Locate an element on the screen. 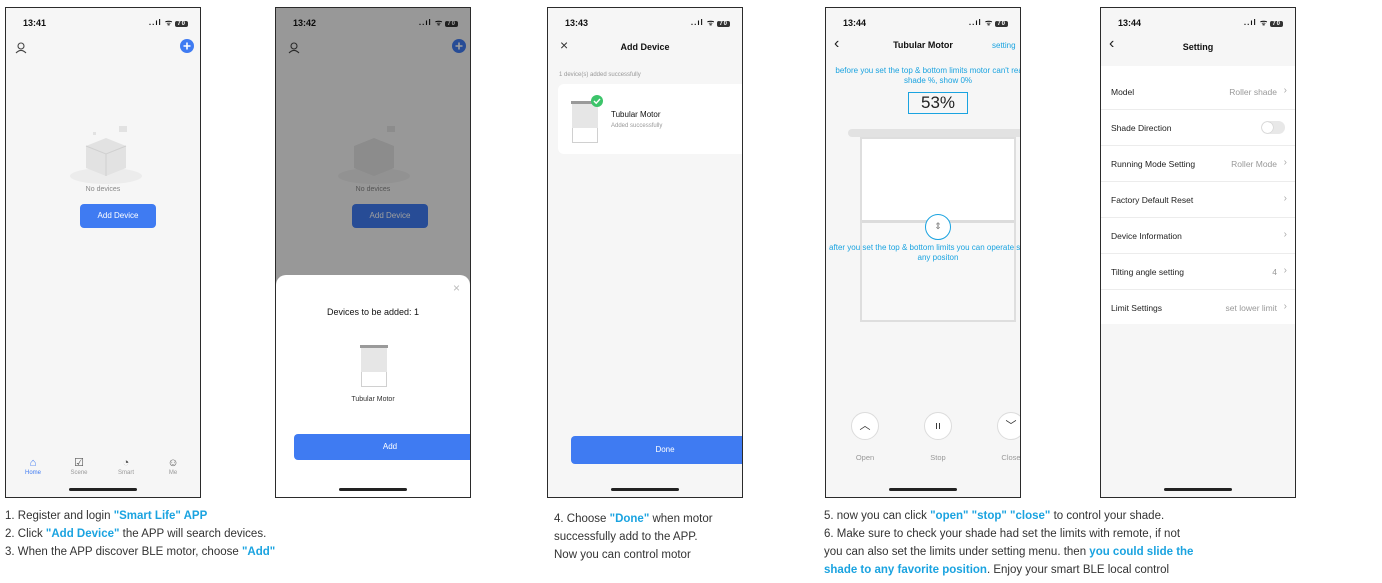 The height and width of the screenshot is (583, 1382). open-button: ︿ is located at coordinates (865, 426).